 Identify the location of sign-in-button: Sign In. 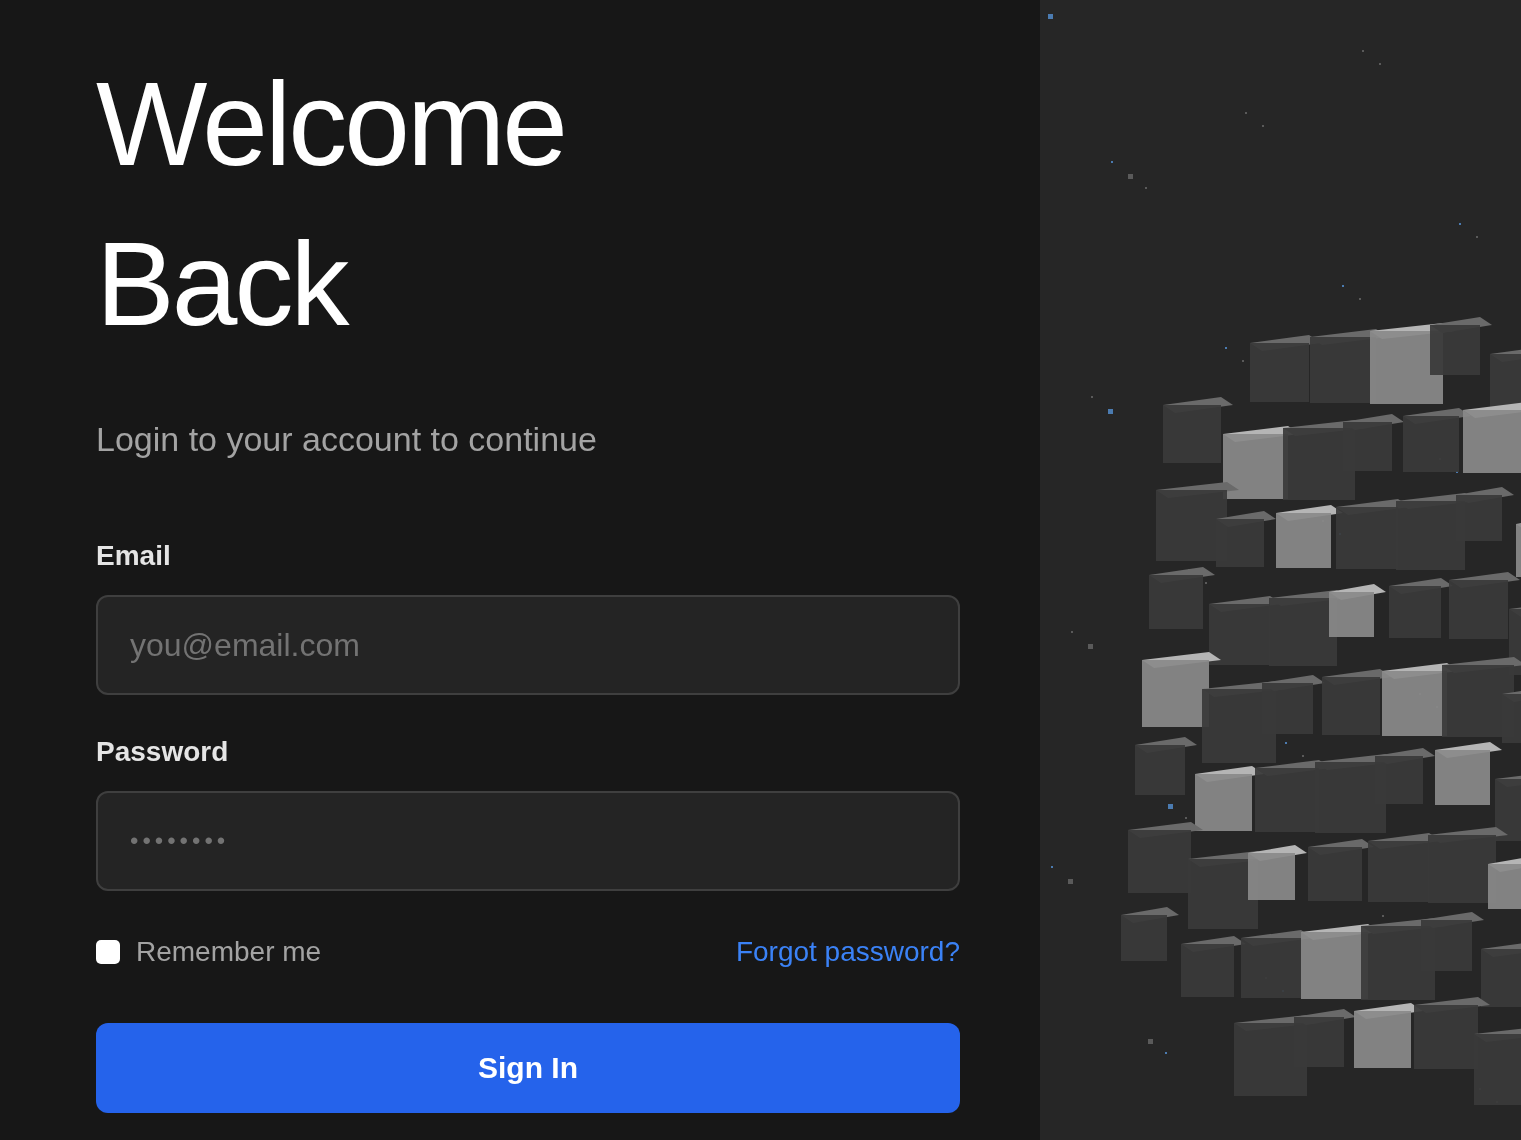
(528, 1068).